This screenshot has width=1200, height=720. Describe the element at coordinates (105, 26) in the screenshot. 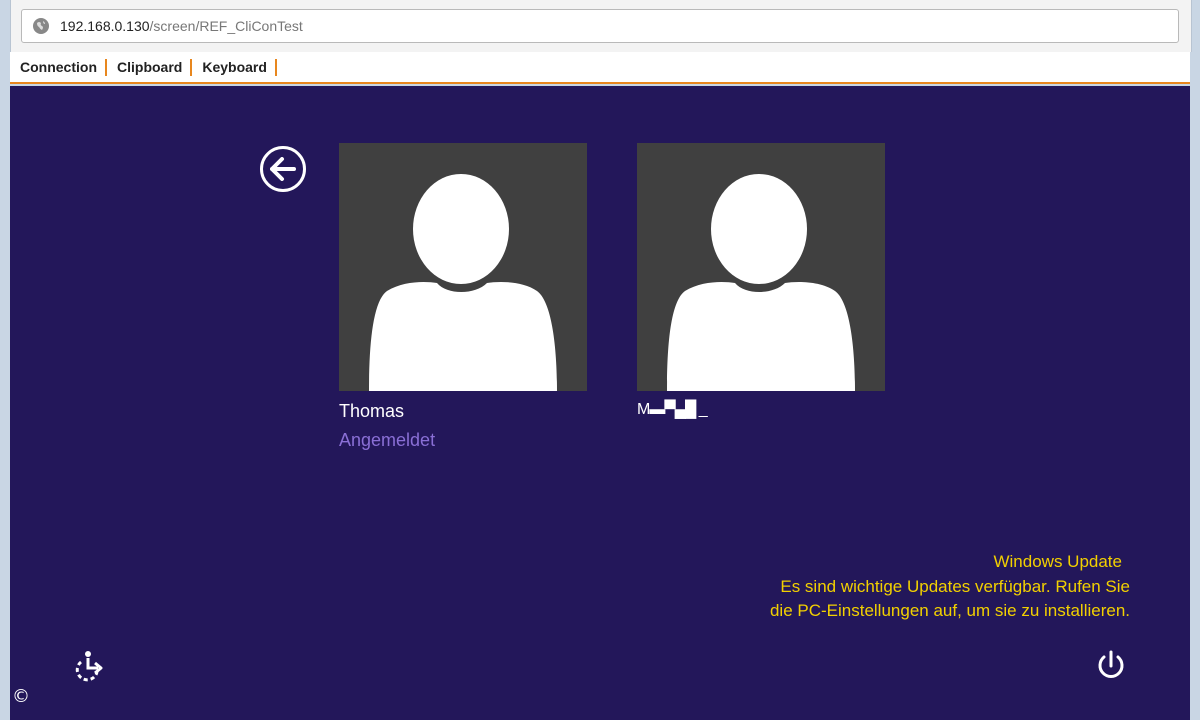

I see `url-host: 192.168.0.130` at that location.